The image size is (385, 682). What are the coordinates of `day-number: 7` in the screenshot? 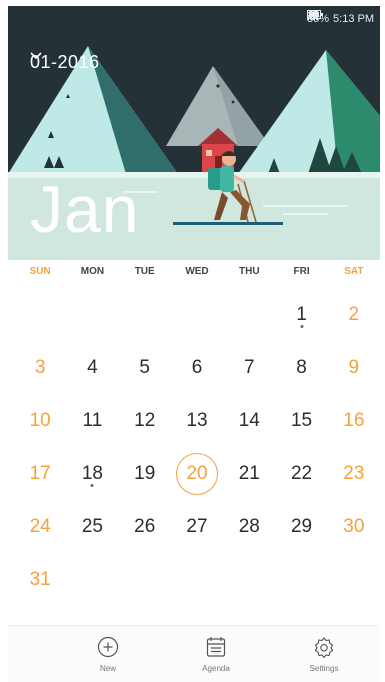 It's located at (249, 367).